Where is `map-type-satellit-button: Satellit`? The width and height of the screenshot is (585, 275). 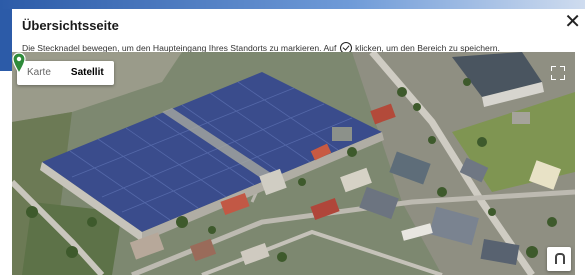
map-type-satellit-button: Satellit is located at coordinates (87, 73).